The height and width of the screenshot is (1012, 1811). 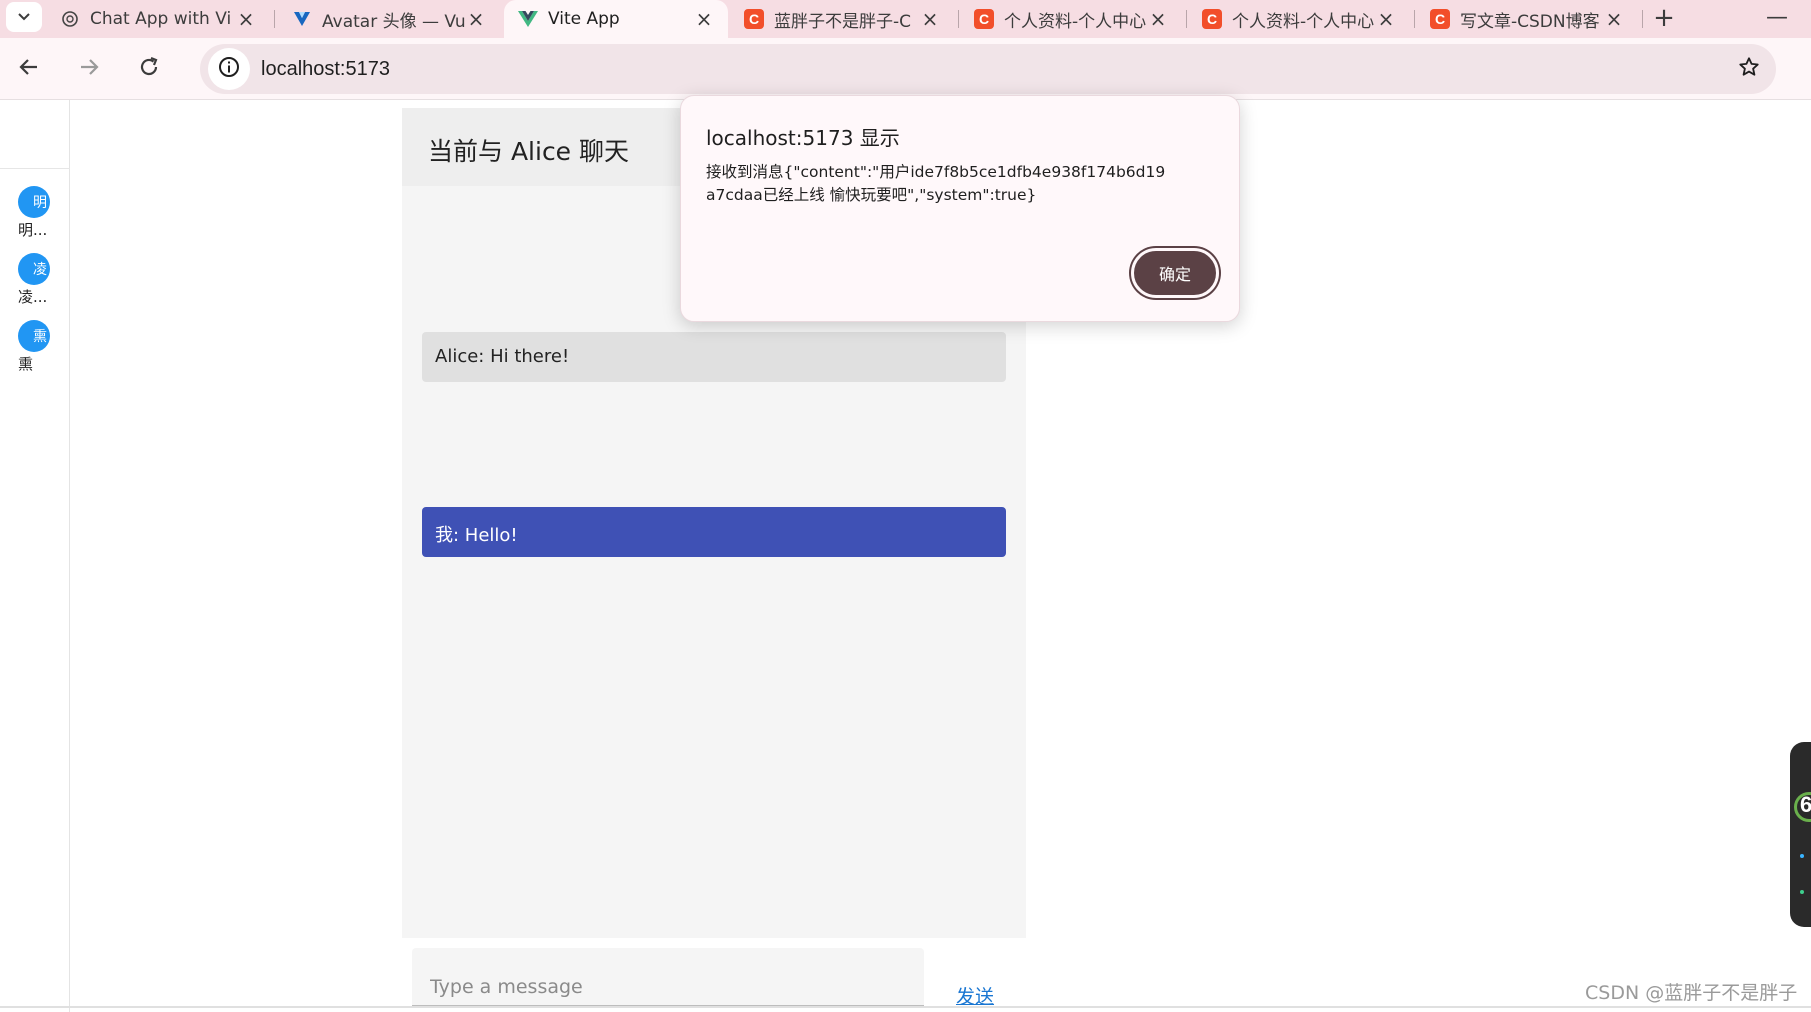 What do you see at coordinates (584, 19) in the screenshot?
I see `tab-title: Vite App` at bounding box center [584, 19].